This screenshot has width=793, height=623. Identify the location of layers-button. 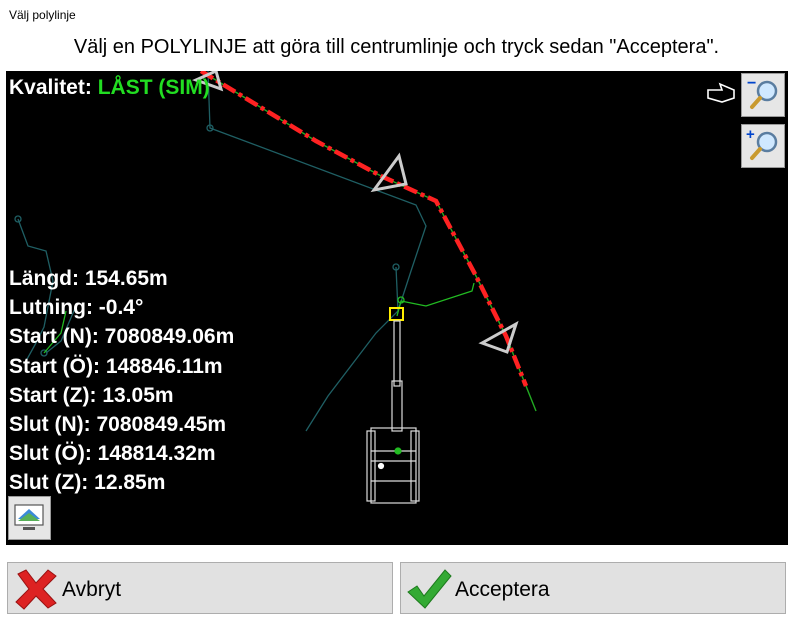
(29, 518).